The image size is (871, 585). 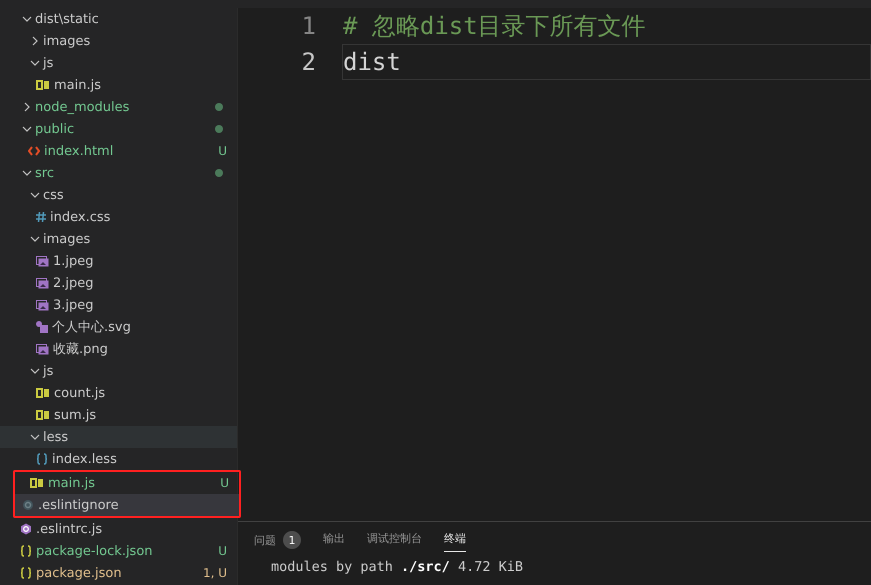 What do you see at coordinates (214, 573) in the screenshot?
I see `git-status: 1, U` at bounding box center [214, 573].